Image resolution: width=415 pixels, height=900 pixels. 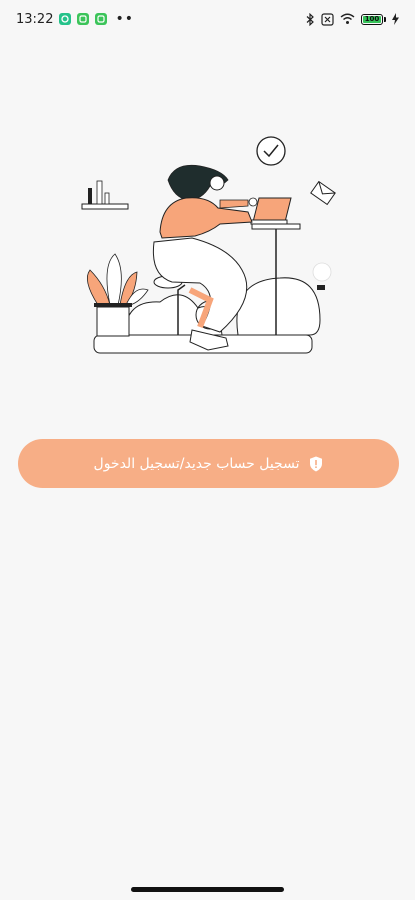 I want to click on battery-level: 100, so click(x=372, y=18).